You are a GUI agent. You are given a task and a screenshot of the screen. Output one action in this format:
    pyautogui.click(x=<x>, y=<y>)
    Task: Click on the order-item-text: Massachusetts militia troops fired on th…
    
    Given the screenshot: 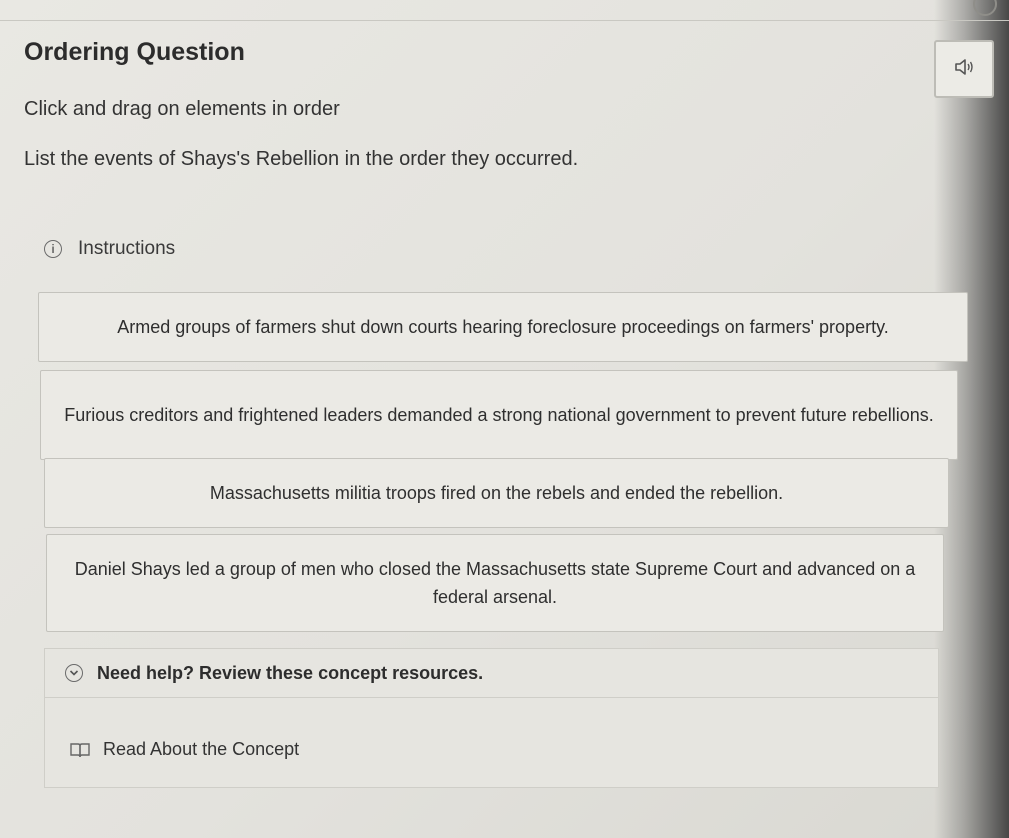 What is the action you would take?
    pyautogui.click(x=496, y=493)
    